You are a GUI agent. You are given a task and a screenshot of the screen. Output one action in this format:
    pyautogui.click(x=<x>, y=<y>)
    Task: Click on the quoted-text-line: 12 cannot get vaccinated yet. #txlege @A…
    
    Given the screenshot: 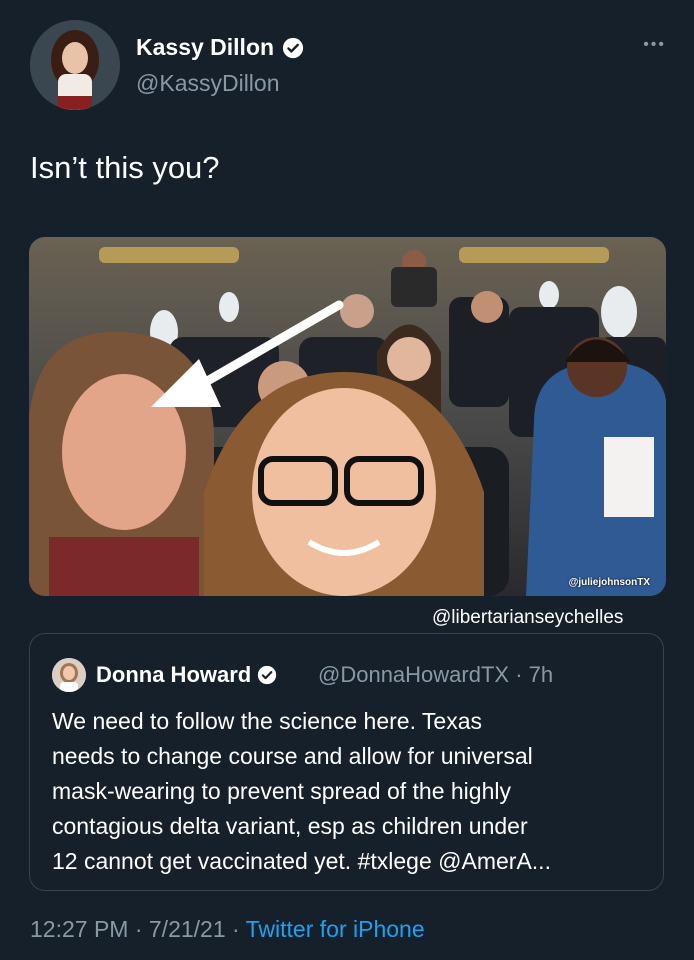 What is the action you would take?
    pyautogui.click(x=301, y=861)
    